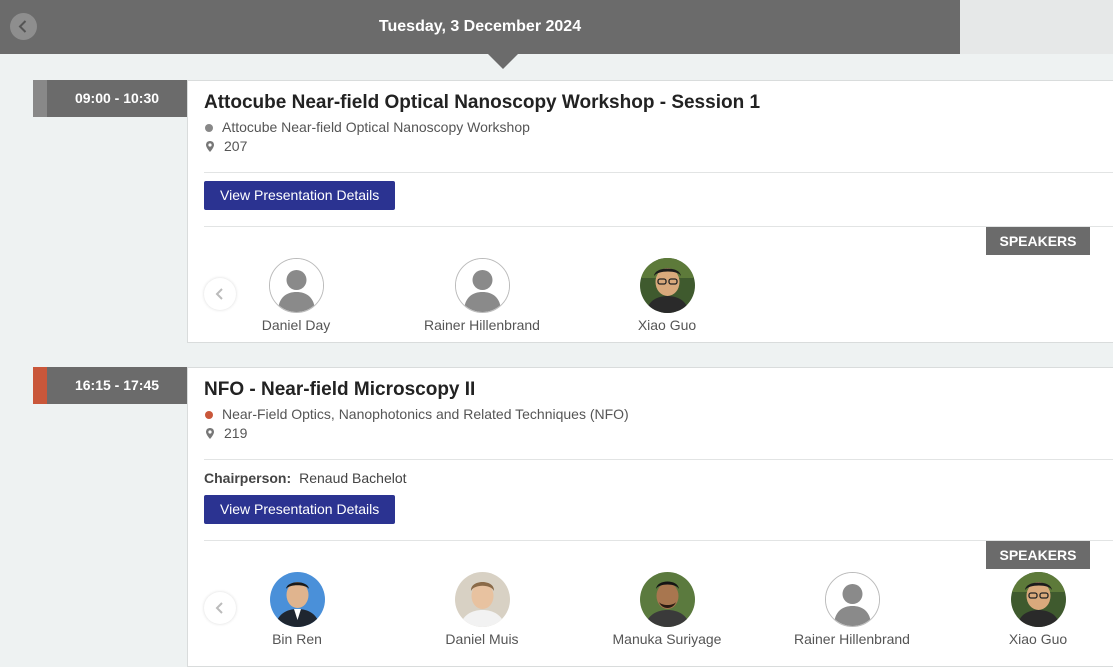 The width and height of the screenshot is (1113, 667). What do you see at coordinates (236, 433) in the screenshot?
I see `room-number: 219` at bounding box center [236, 433].